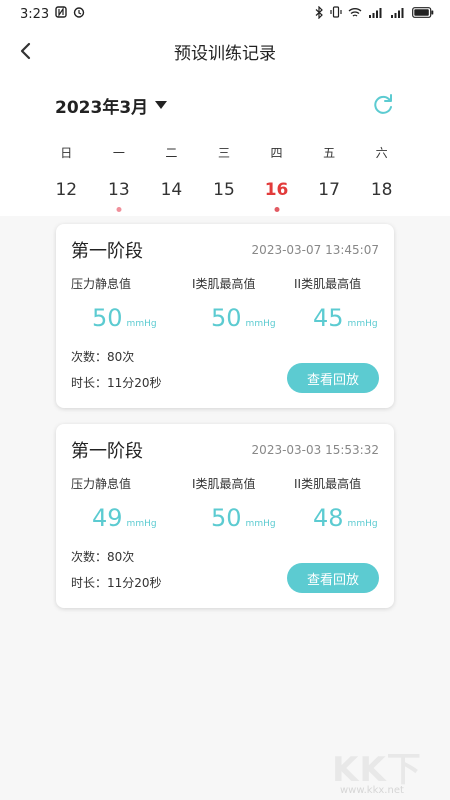 This screenshot has width=450, height=800. I want to click on month-label: 2023年3月, so click(102, 107).